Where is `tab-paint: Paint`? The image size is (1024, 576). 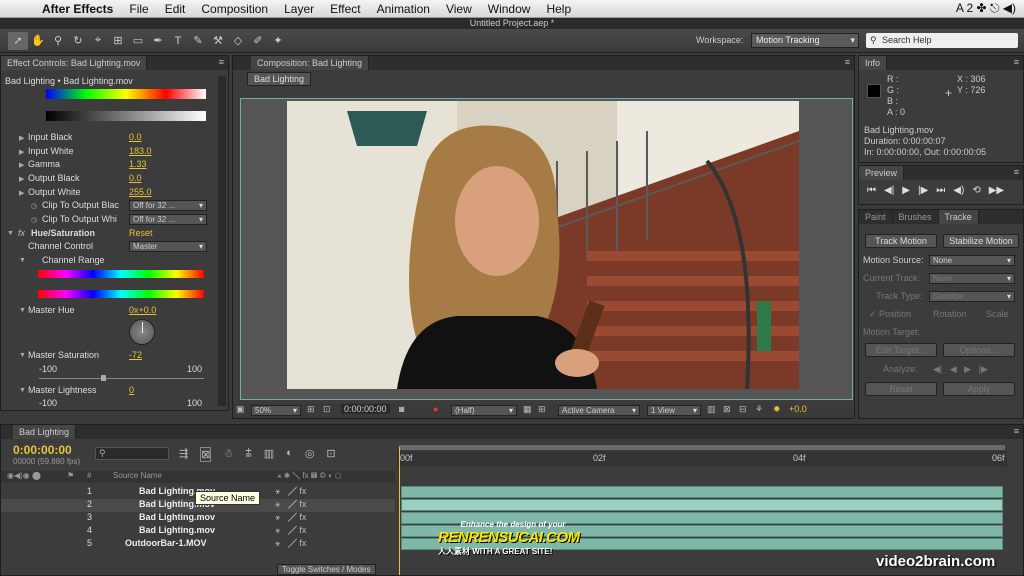
tab-paint: Paint is located at coordinates (876, 217).